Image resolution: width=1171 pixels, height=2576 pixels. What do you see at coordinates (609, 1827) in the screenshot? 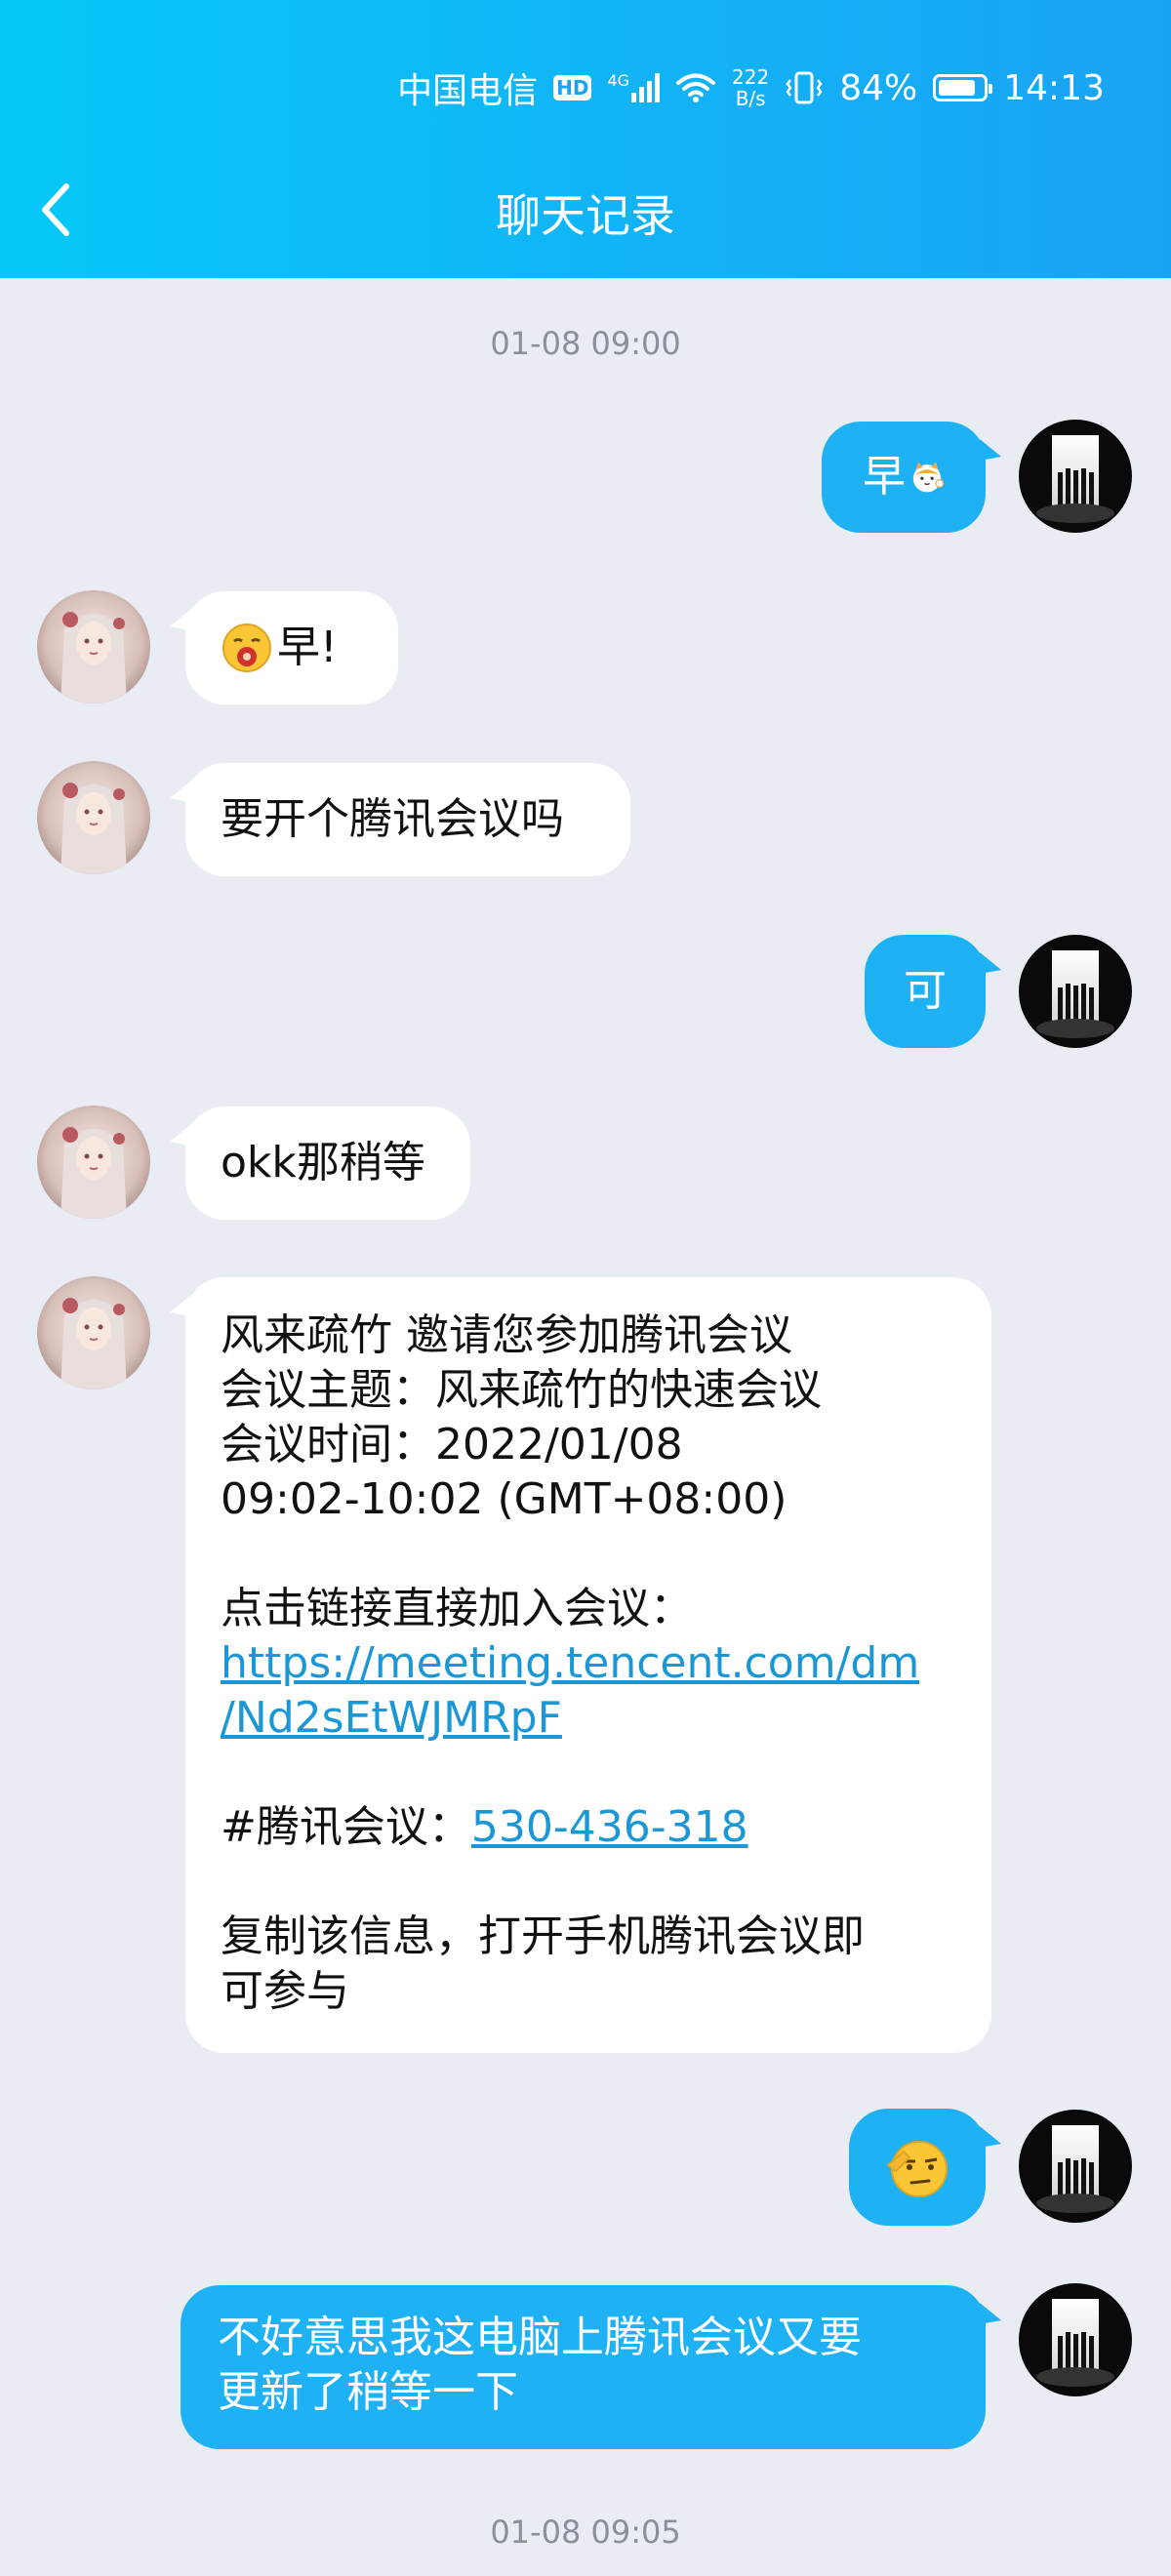
I see `meeting-id-link: 530-436-318` at bounding box center [609, 1827].